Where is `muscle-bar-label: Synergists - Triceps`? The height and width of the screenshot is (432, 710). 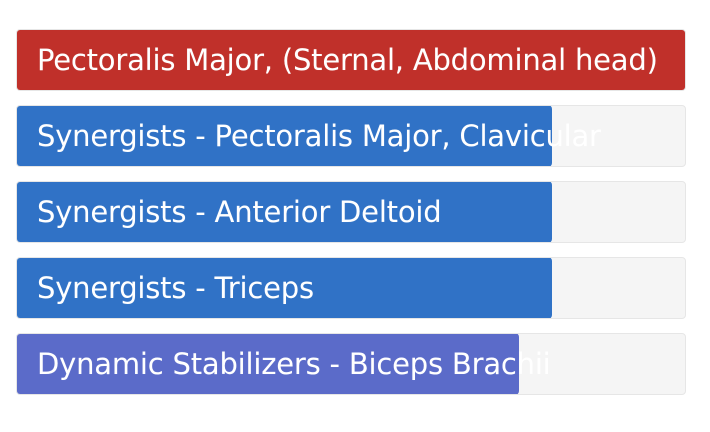 muscle-bar-label: Synergists - Triceps is located at coordinates (175, 288).